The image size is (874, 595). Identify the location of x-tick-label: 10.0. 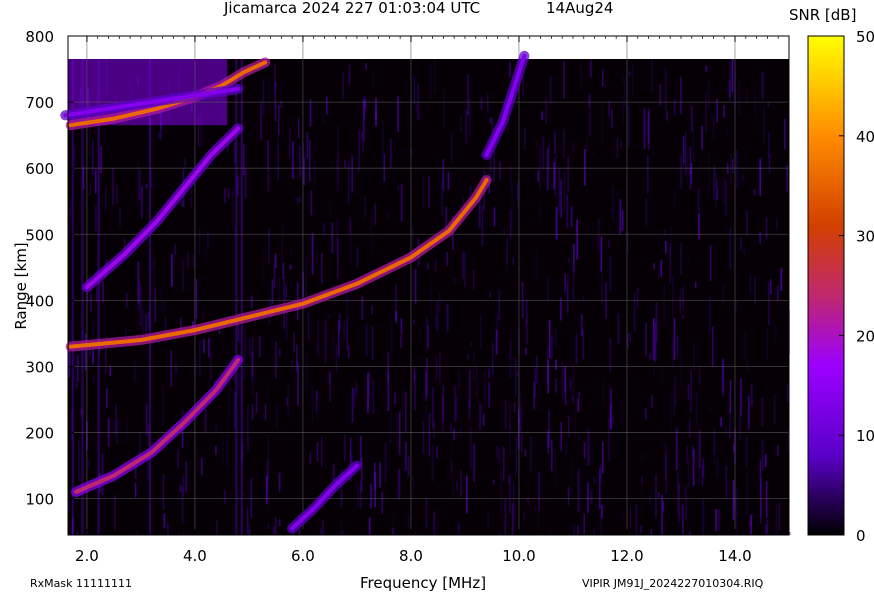
(518, 556).